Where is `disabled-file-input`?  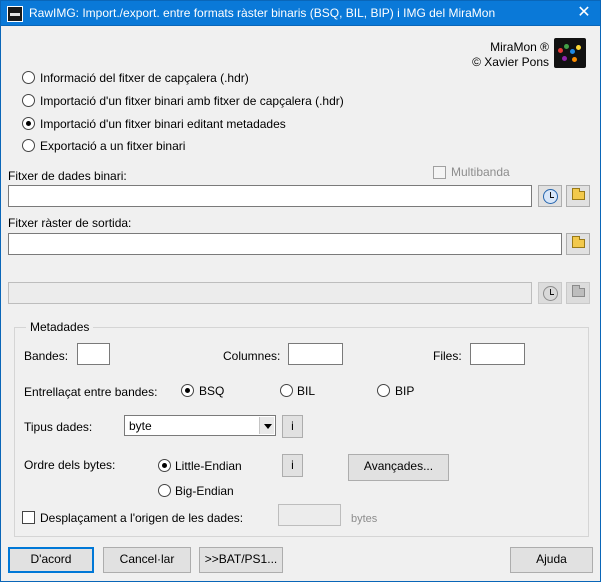 disabled-file-input is located at coordinates (270, 293).